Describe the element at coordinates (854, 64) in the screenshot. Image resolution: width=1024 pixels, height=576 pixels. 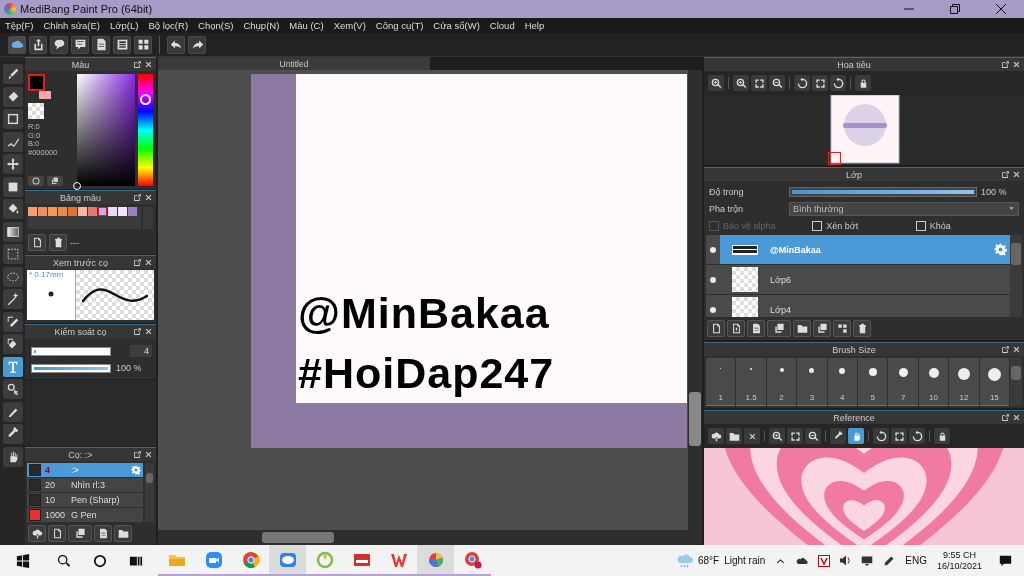
I see `panel-title: Hoa tiêu` at that location.